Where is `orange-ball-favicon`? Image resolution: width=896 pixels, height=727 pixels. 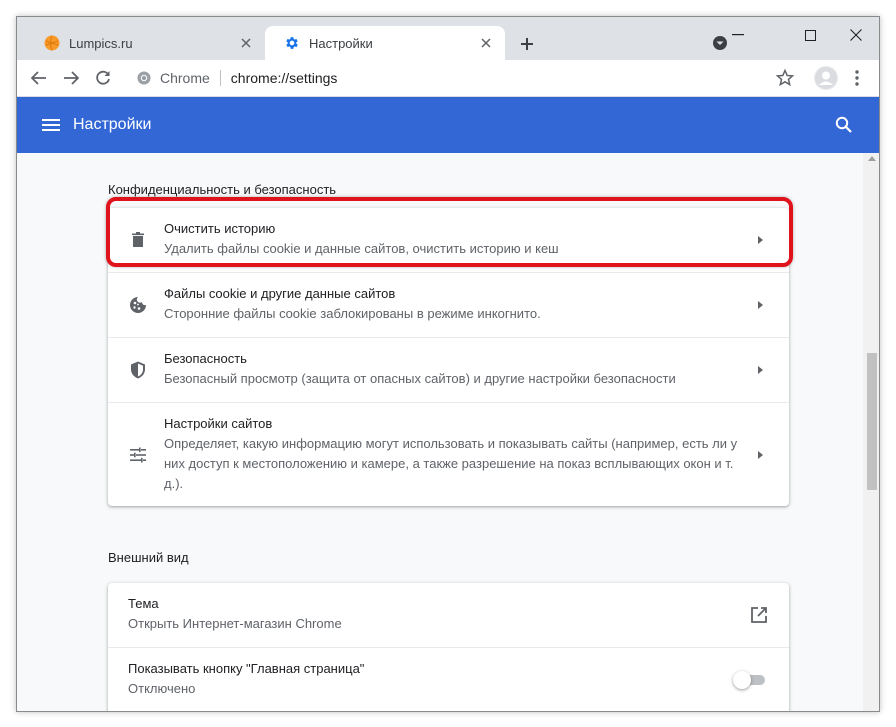
orange-ball-favicon is located at coordinates (52, 43).